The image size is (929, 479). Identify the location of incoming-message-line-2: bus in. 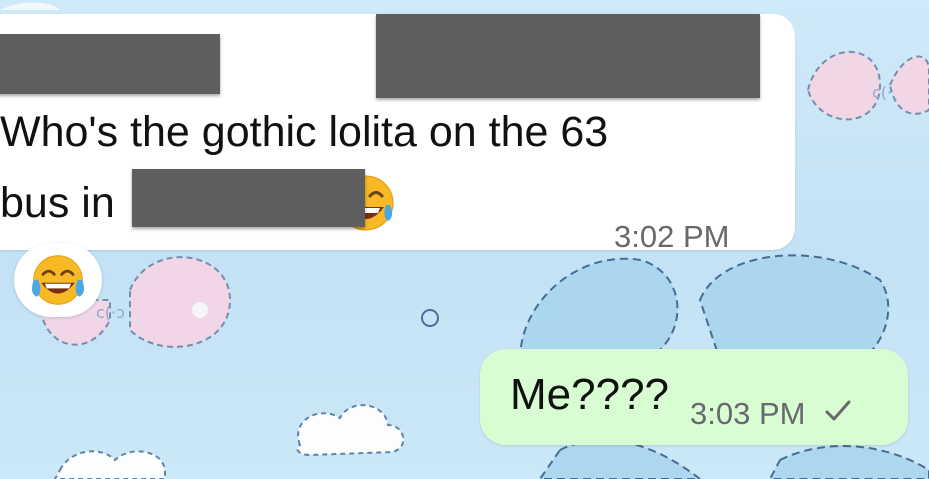
(57, 203).